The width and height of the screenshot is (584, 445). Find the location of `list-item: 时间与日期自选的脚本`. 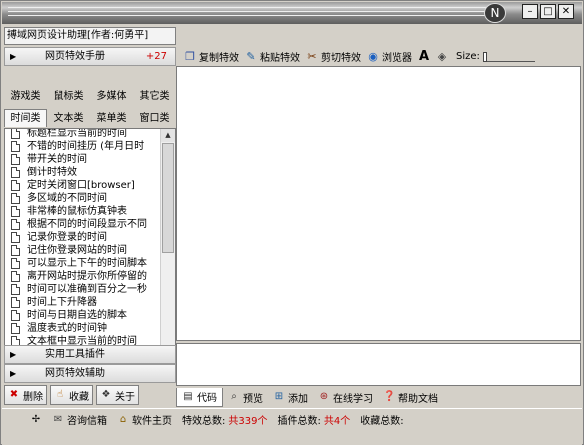

list-item: 时间与日期自选的脚本 is located at coordinates (82, 315).